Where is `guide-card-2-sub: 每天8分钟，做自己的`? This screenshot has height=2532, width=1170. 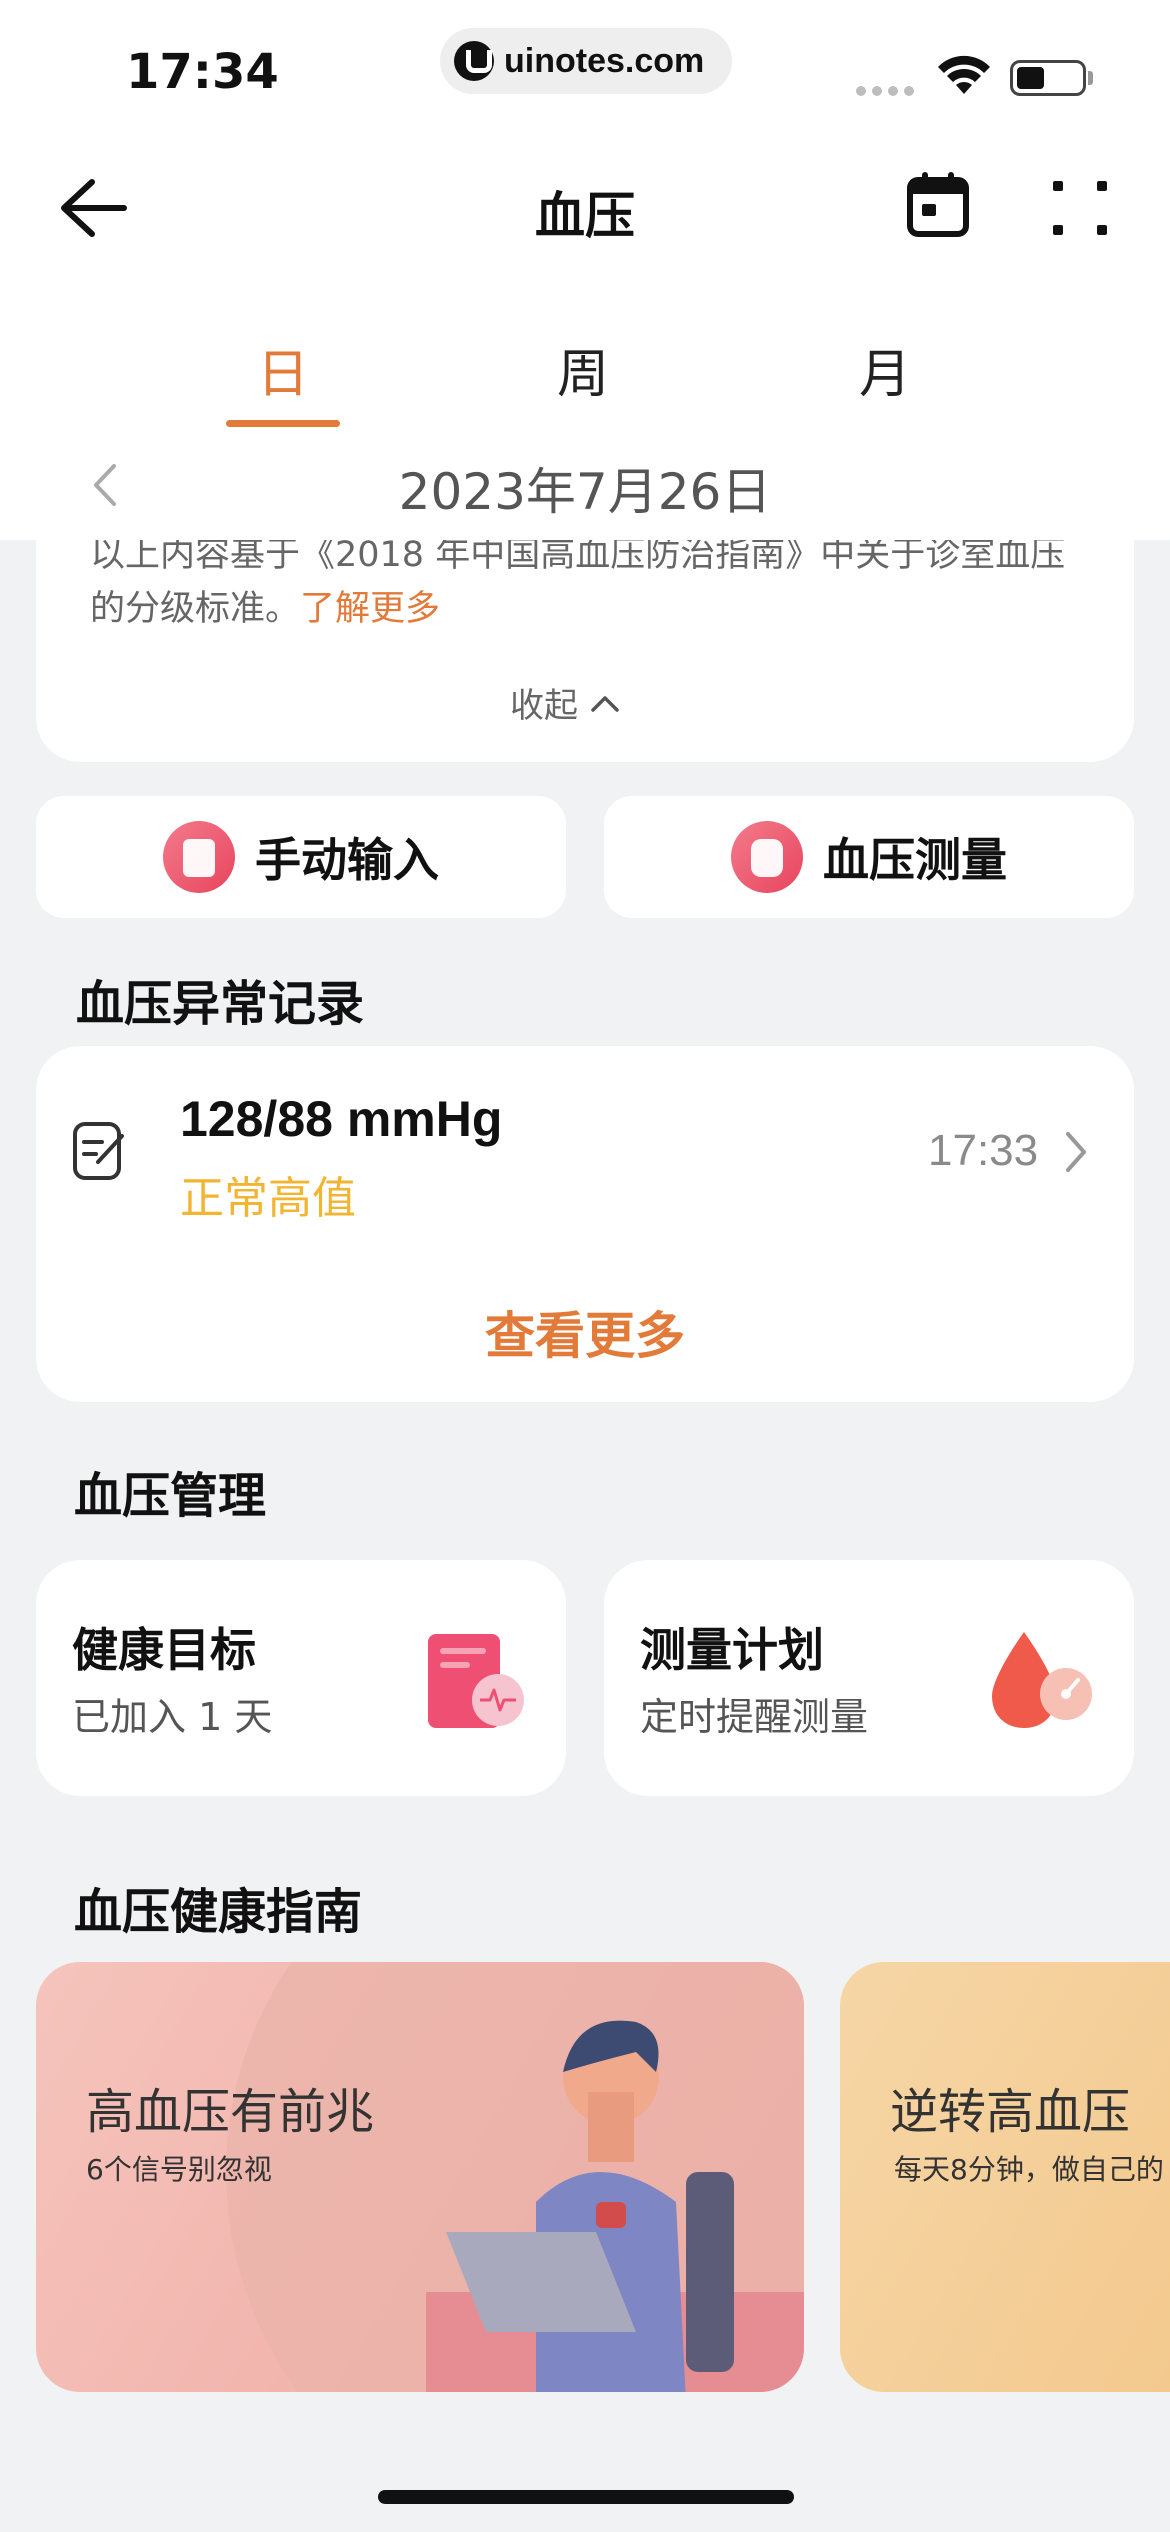 guide-card-2-sub: 每天8分钟，做自己的 is located at coordinates (1029, 2169).